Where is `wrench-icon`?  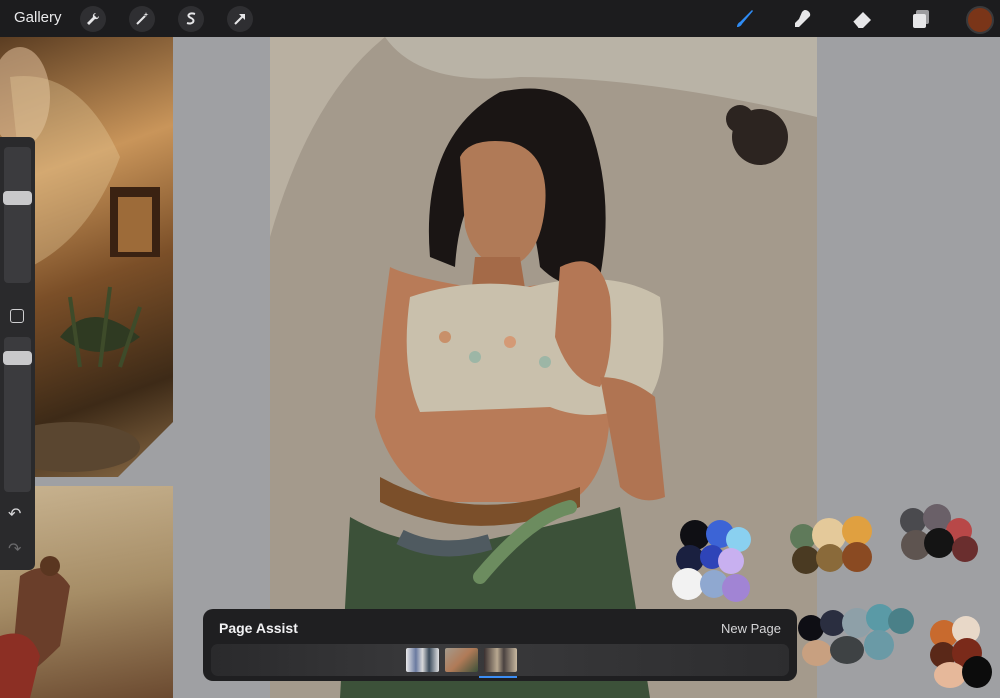
wrench-icon is located at coordinates (93, 19).